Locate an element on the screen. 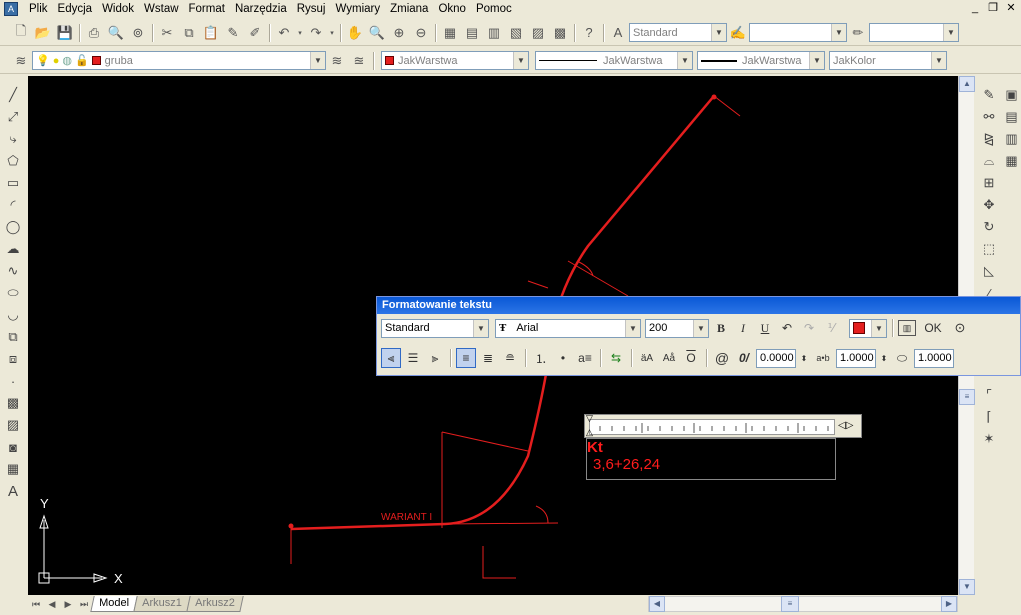  scale-icon: ⬚ is located at coordinates (989, 249).